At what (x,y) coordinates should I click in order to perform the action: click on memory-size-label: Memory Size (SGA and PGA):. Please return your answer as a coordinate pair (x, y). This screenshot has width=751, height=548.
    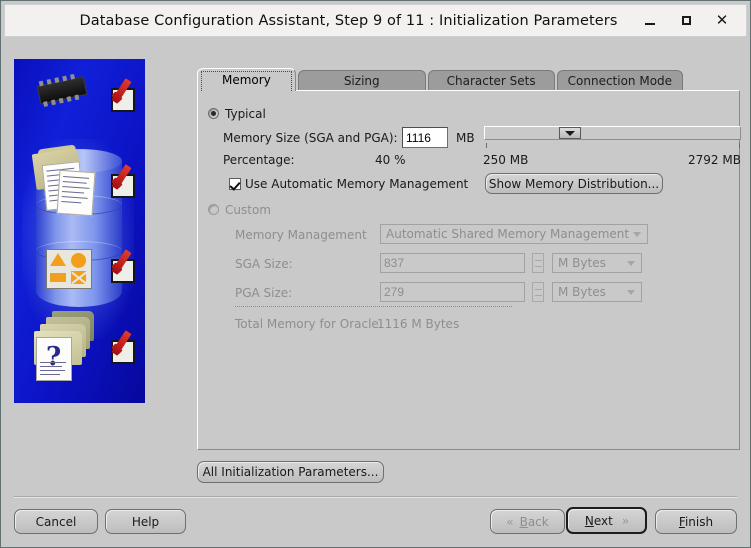
    Looking at the image, I should click on (310, 138).